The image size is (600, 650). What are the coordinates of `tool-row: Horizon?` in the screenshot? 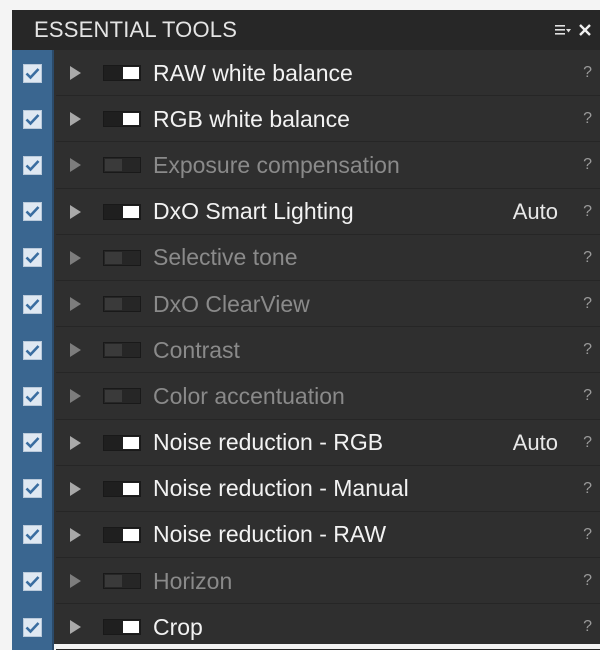 It's located at (306, 581).